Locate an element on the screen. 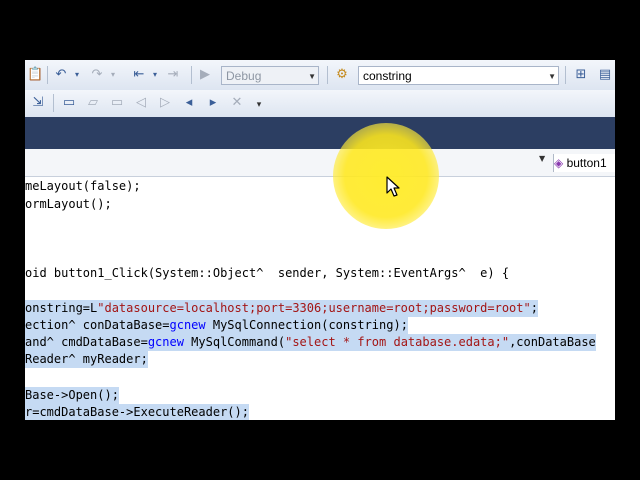 The width and height of the screenshot is (640, 480). properties-icon: ▤ is located at coordinates (605, 75).